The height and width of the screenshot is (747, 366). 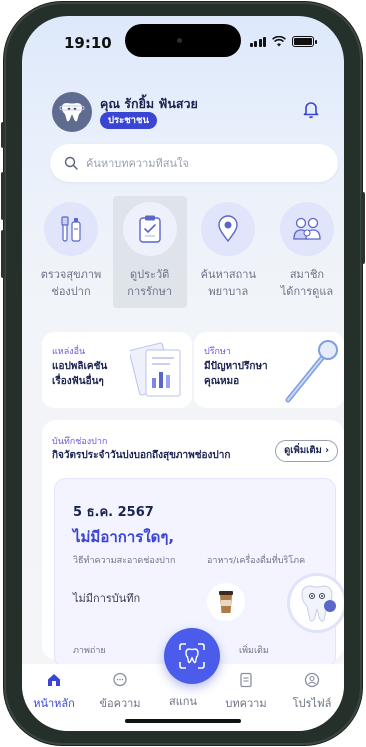 I want to click on promo-card-other-apps: แหล่งอื่น แอปพลิเคชัน เรื่องฟันอื่นๆ, so click(x=117, y=370).